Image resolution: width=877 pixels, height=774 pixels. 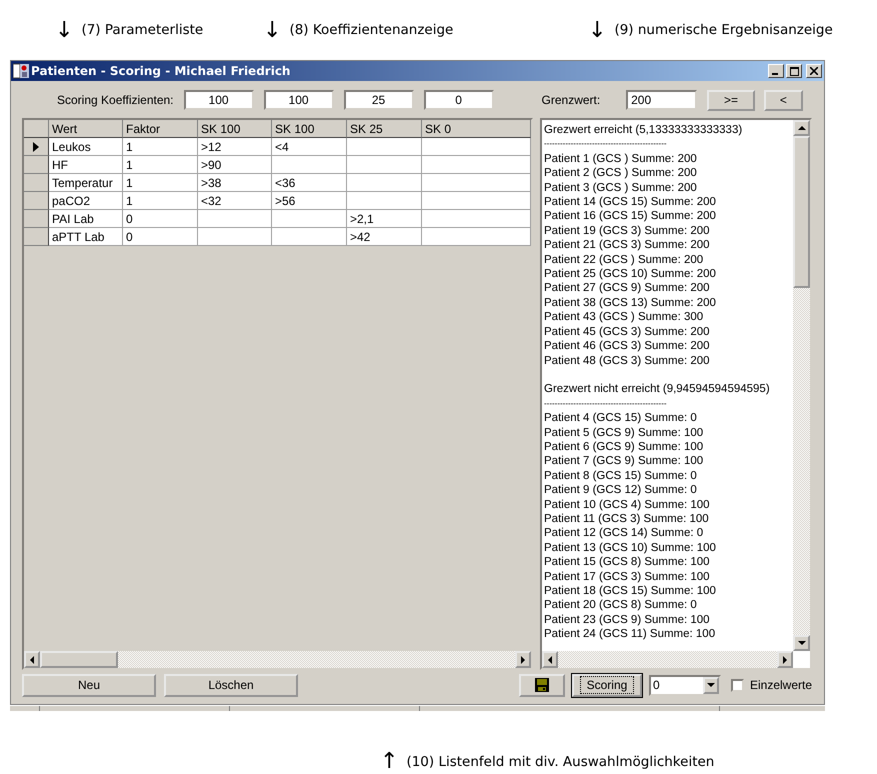 What do you see at coordinates (459, 100) in the screenshot?
I see `coefficient-field: 0` at bounding box center [459, 100].